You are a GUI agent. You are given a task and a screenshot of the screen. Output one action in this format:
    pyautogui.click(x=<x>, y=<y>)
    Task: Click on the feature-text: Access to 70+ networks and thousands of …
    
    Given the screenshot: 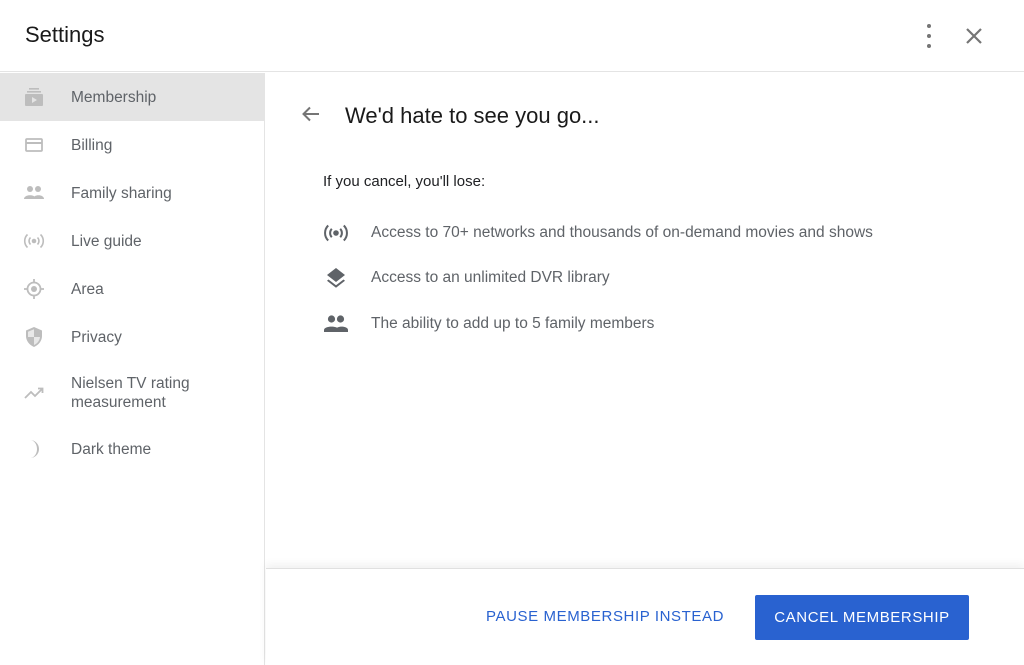 What is the action you would take?
    pyautogui.click(x=622, y=232)
    